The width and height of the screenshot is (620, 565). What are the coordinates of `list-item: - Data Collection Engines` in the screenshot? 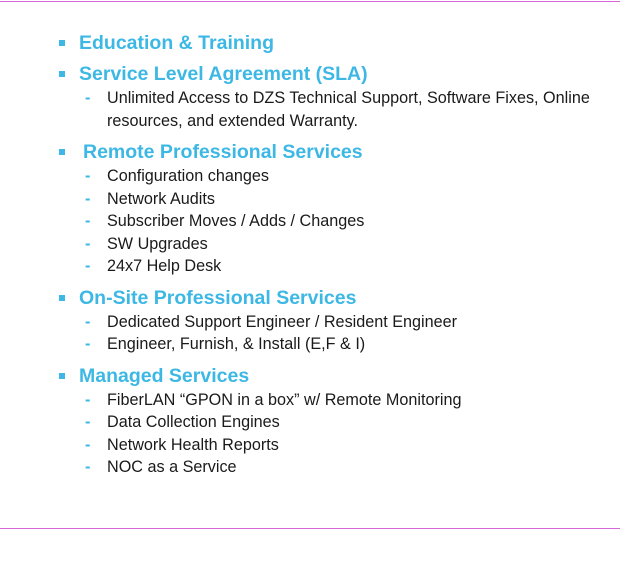 It's located at (337, 422).